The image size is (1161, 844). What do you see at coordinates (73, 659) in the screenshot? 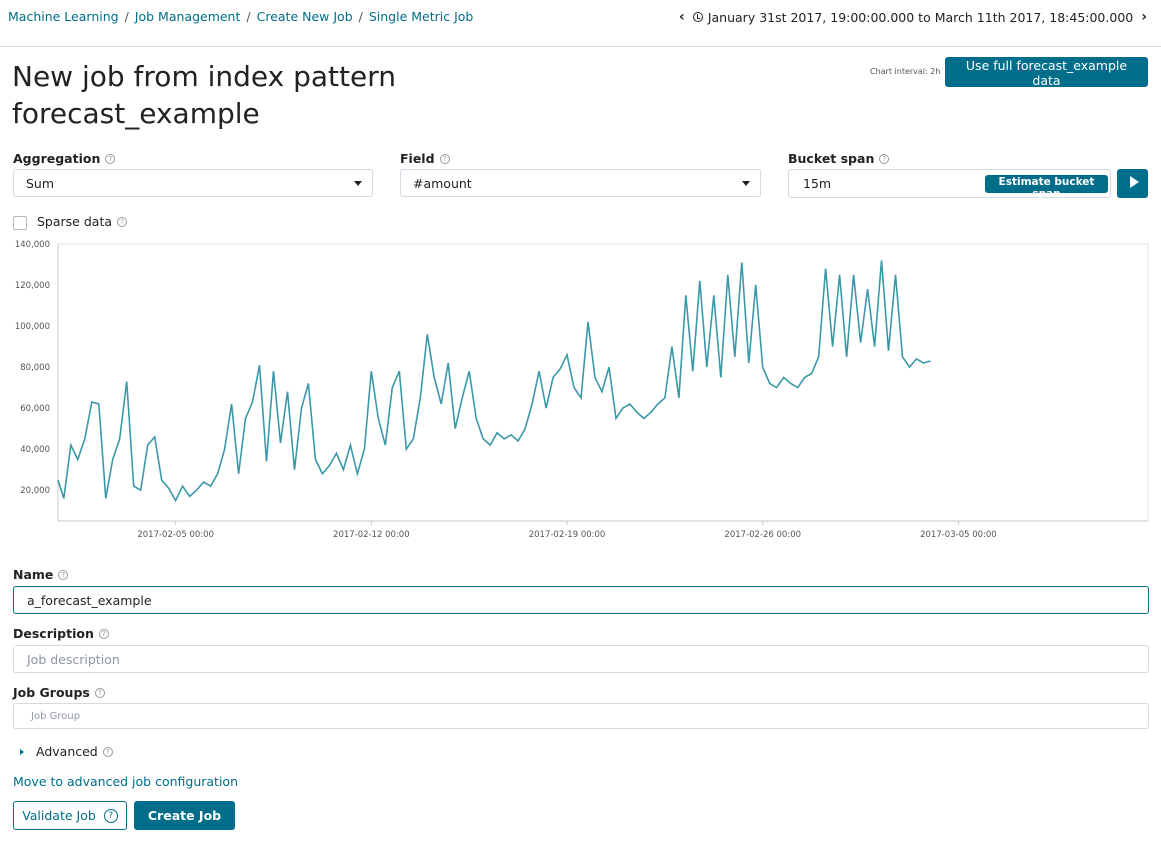
I see `job-description-placeholder: Job description` at bounding box center [73, 659].